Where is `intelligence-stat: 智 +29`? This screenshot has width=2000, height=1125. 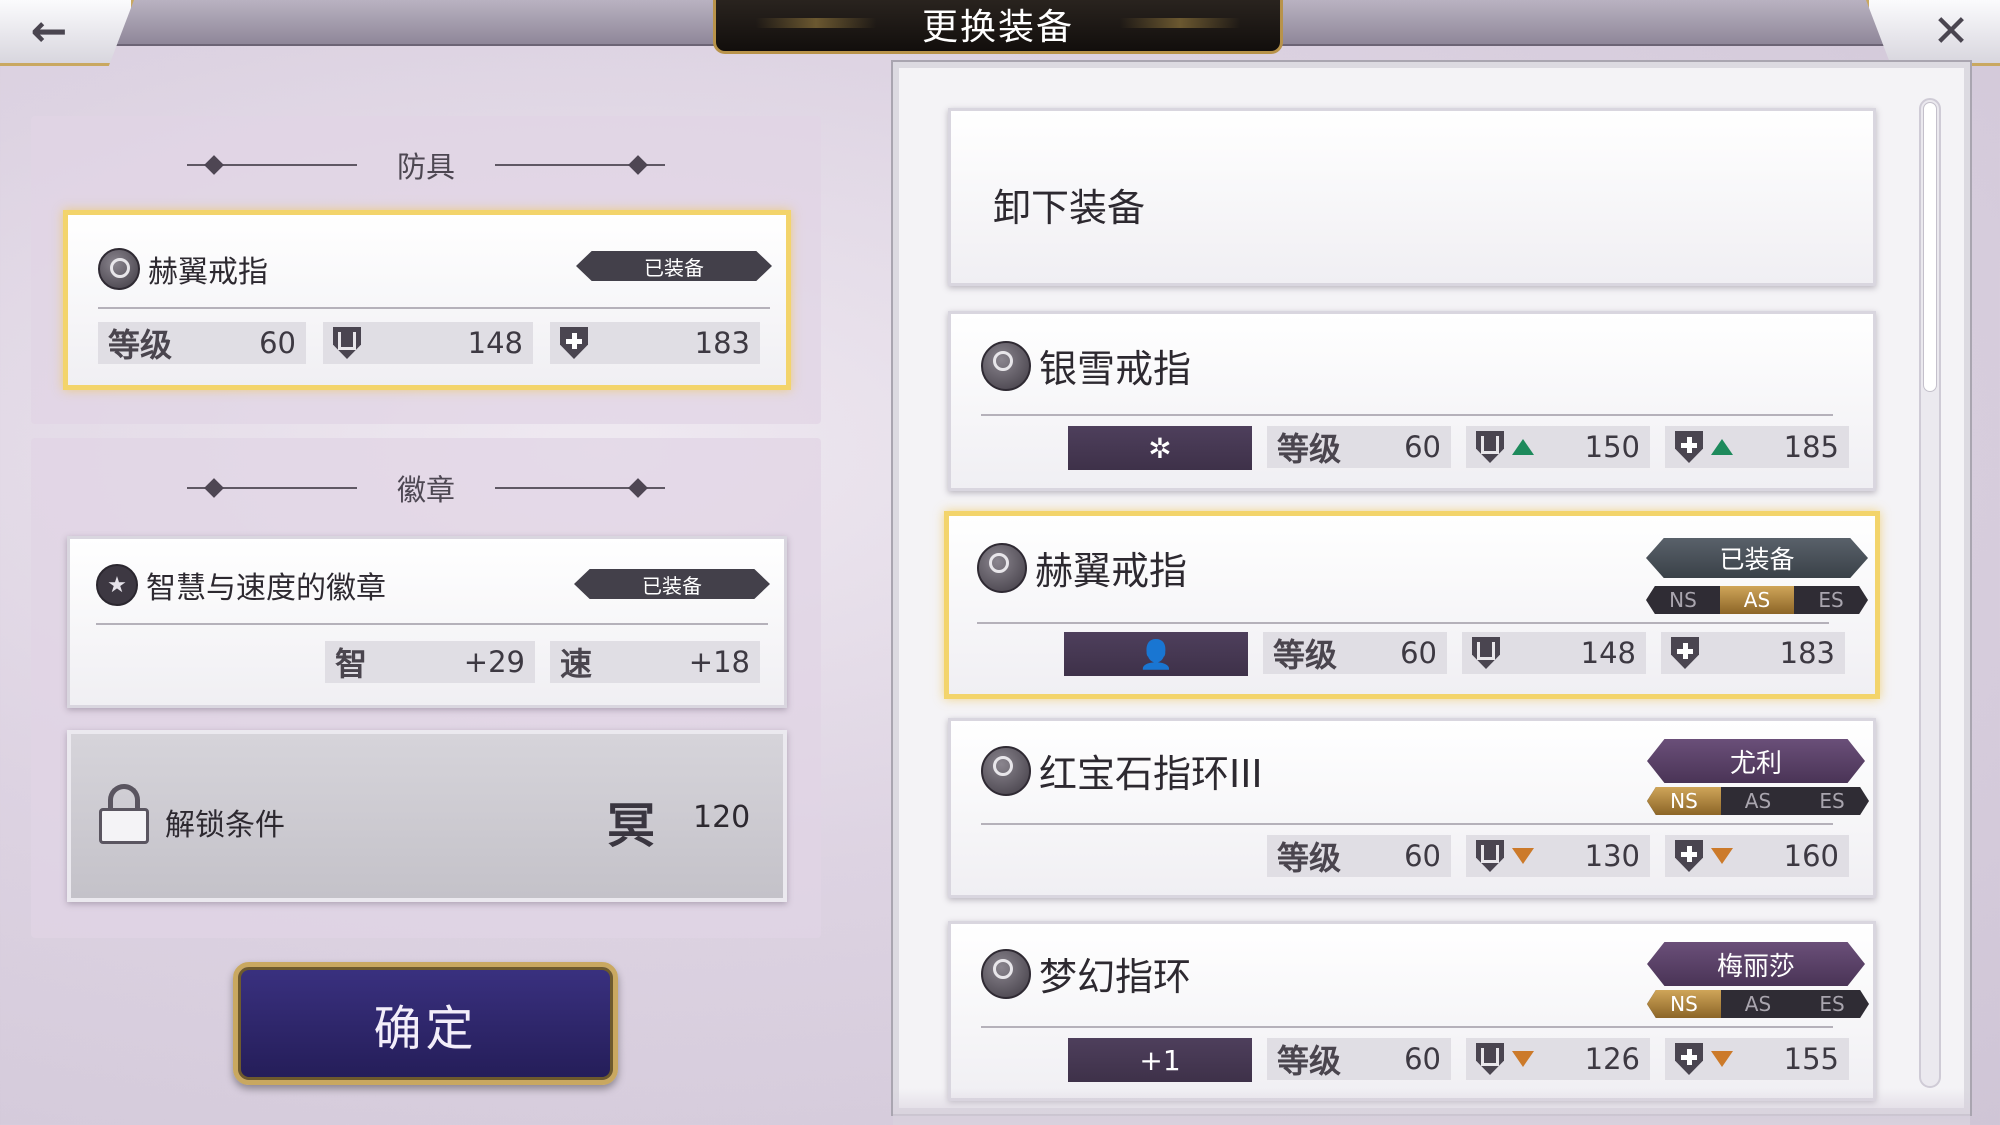 intelligence-stat: 智 +29 is located at coordinates (430, 662).